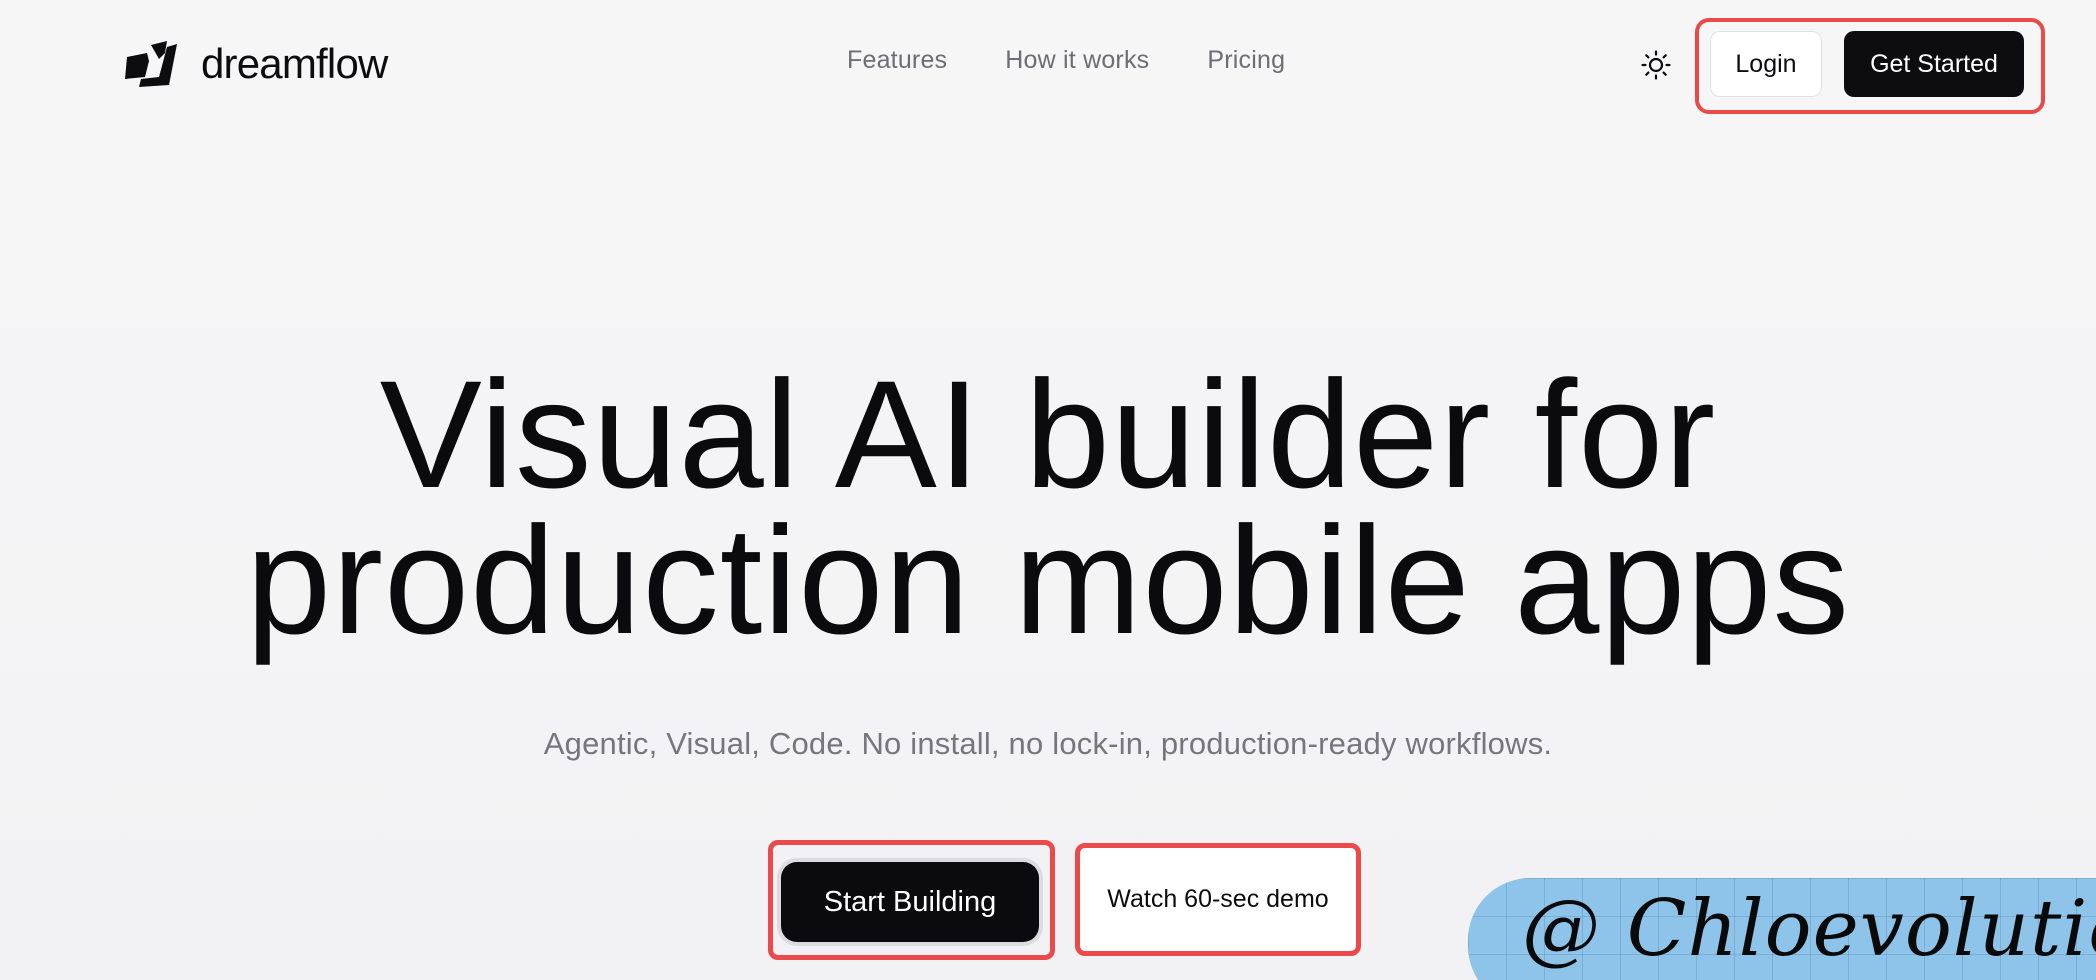 This screenshot has width=2096, height=980. I want to click on hero-title-line-2: production mobile apps, so click(1048, 580).